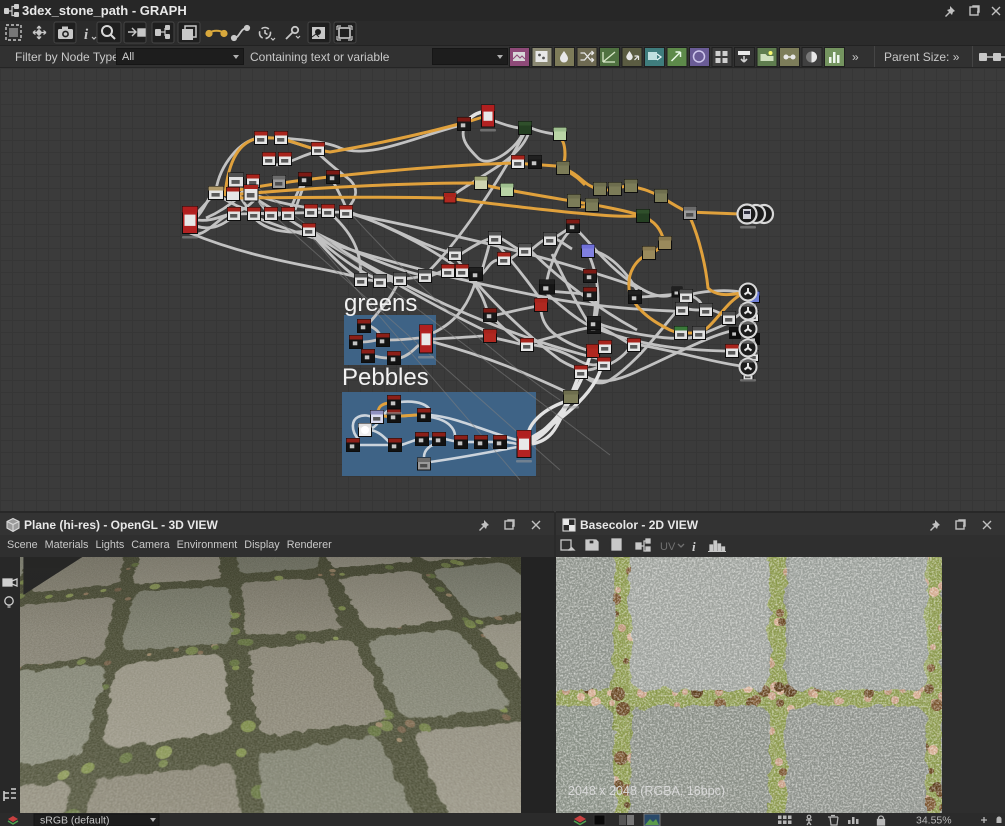 This screenshot has width=1005, height=826. I want to click on svg-text: 34.55%, so click(934, 820).